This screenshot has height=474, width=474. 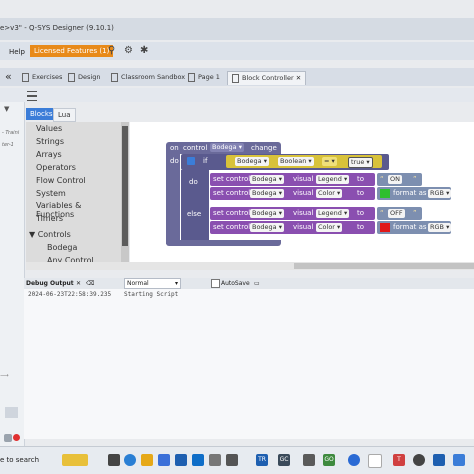 I want to click on hamburger-menu-icon, so click(x=32, y=96).